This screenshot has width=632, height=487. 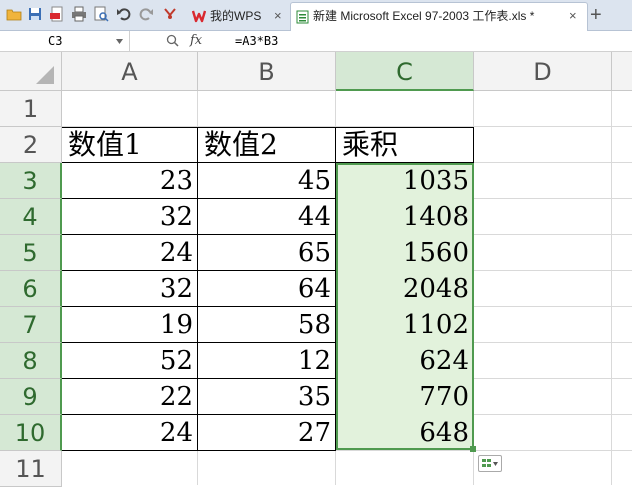 I want to click on cell-b8: 12, so click(x=267, y=361).